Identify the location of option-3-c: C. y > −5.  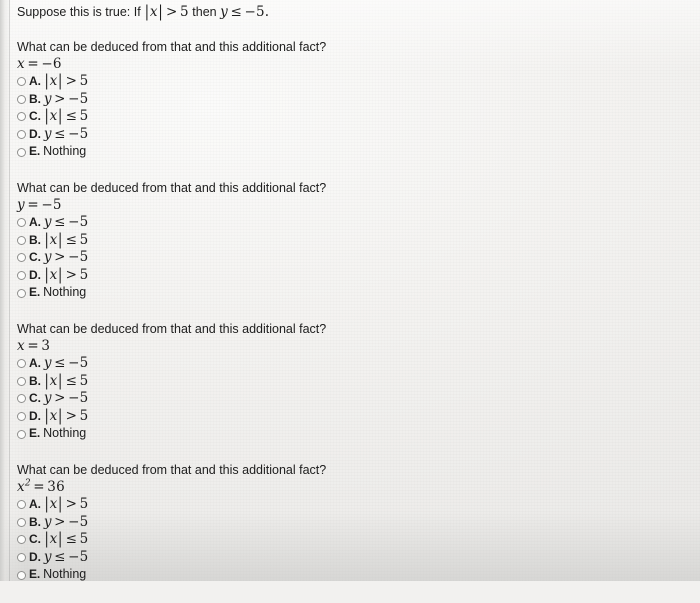
(358, 399).